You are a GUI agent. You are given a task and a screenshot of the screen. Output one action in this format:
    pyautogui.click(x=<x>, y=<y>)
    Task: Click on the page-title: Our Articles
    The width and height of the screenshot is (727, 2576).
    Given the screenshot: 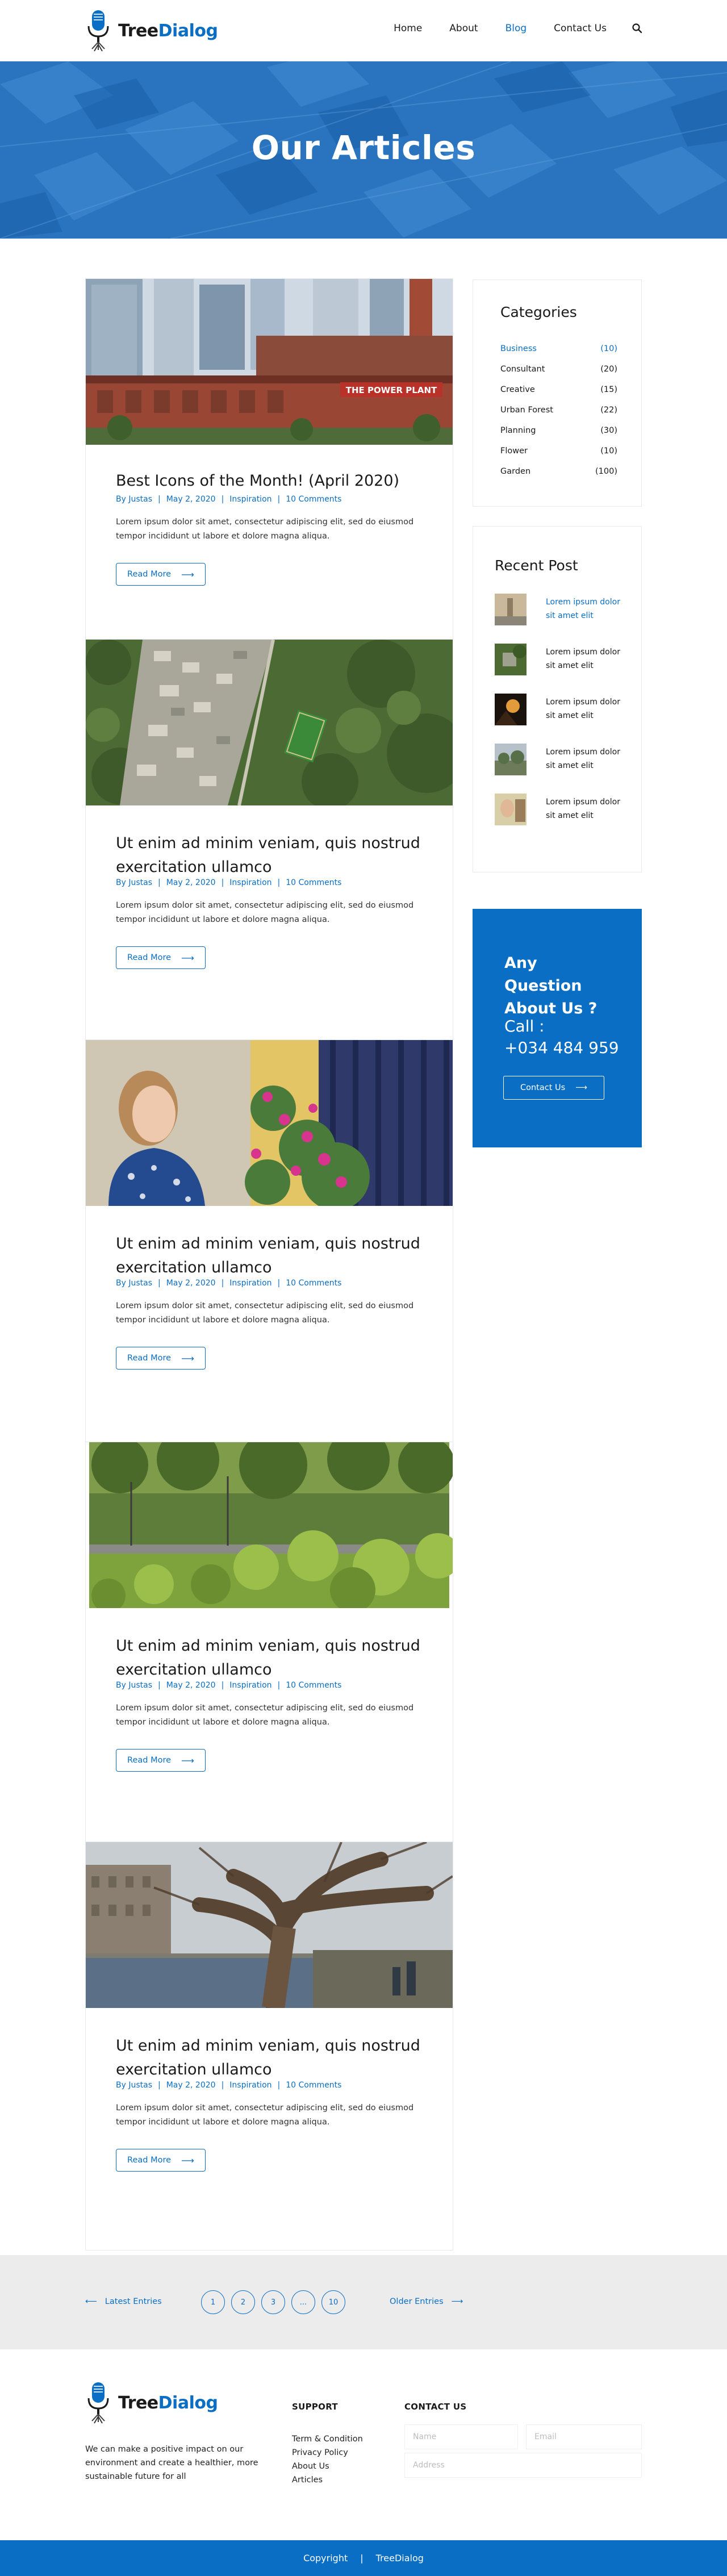 What is the action you would take?
    pyautogui.click(x=363, y=147)
    